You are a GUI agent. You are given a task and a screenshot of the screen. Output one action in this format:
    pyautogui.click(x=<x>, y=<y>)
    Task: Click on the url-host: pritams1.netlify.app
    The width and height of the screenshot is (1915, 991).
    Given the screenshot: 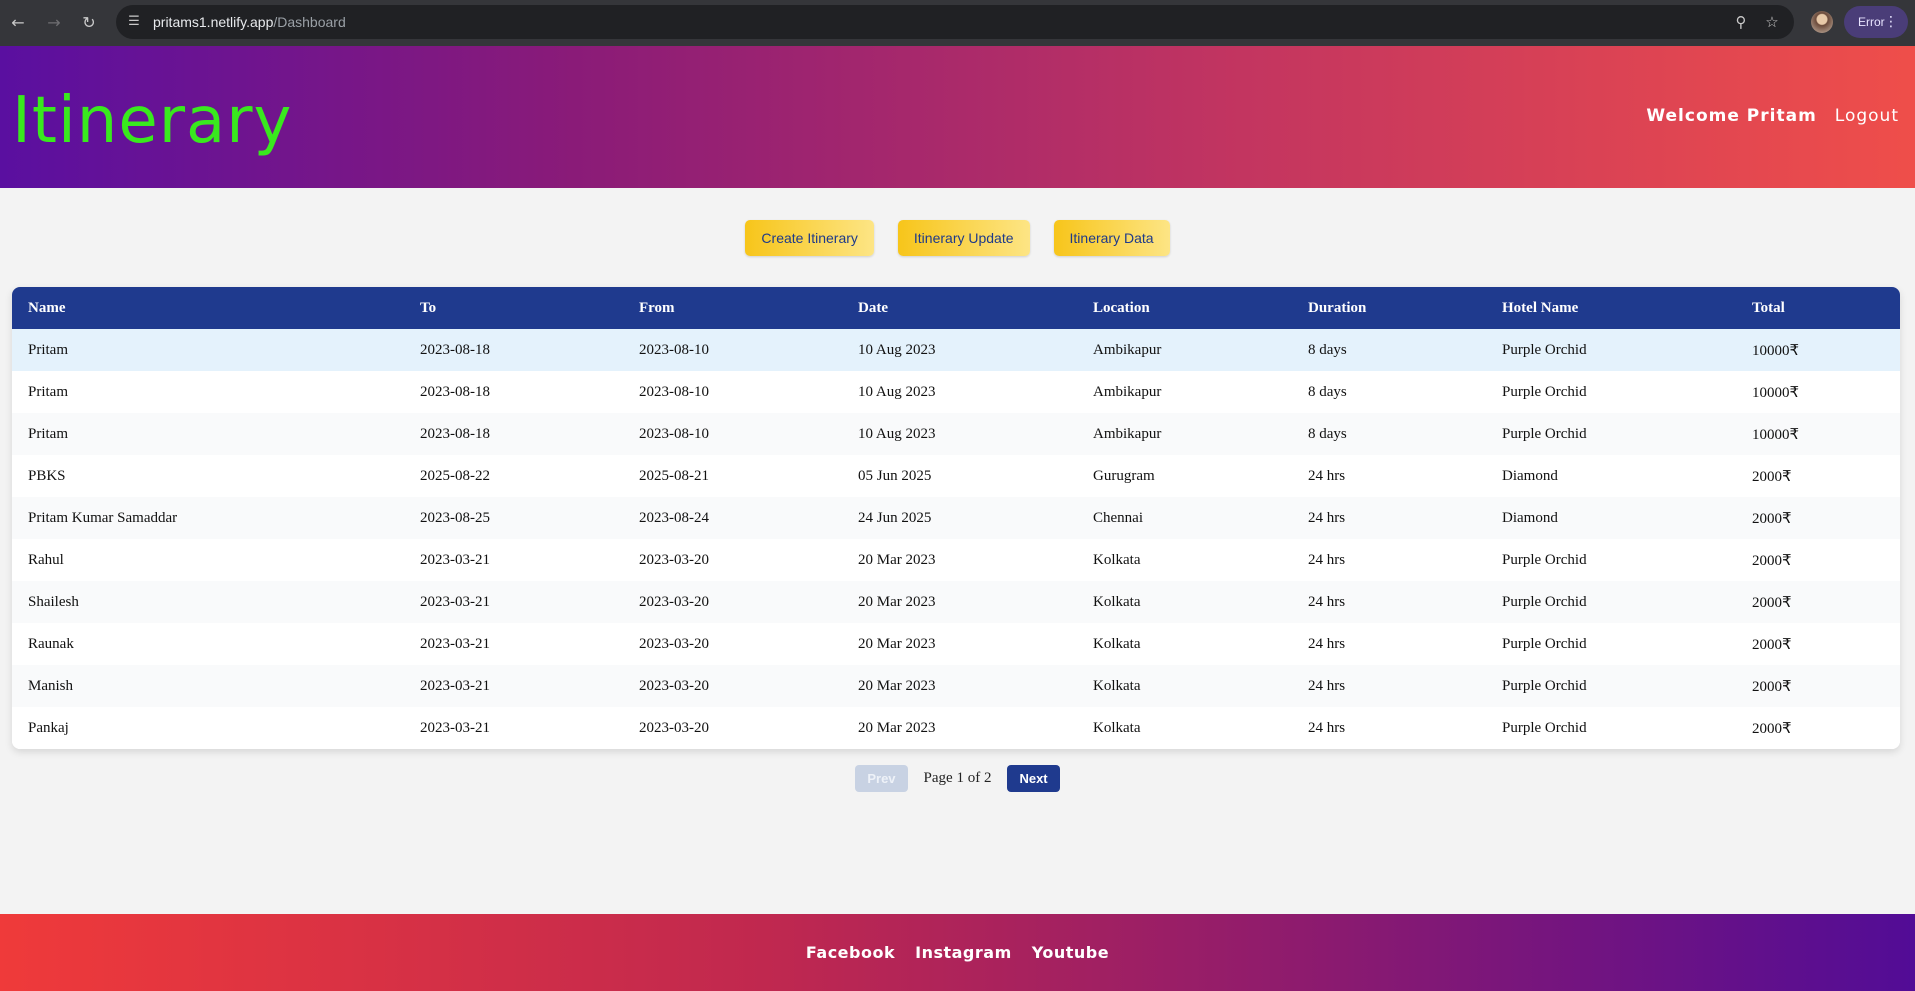 What is the action you would take?
    pyautogui.click(x=213, y=22)
    